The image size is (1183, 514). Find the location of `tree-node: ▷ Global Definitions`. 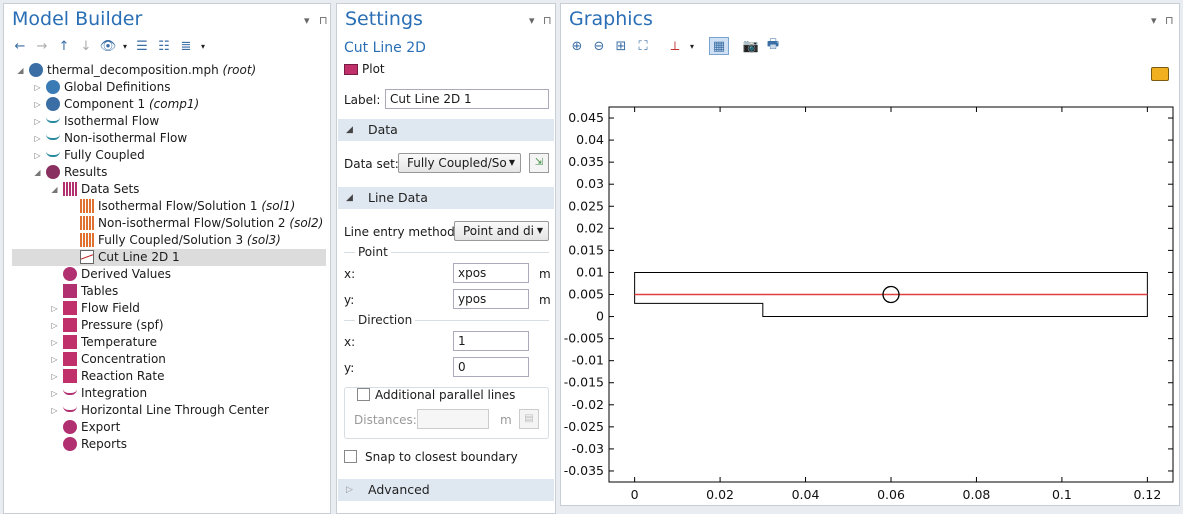

tree-node: ▷ Global Definitions is located at coordinates (169, 87).